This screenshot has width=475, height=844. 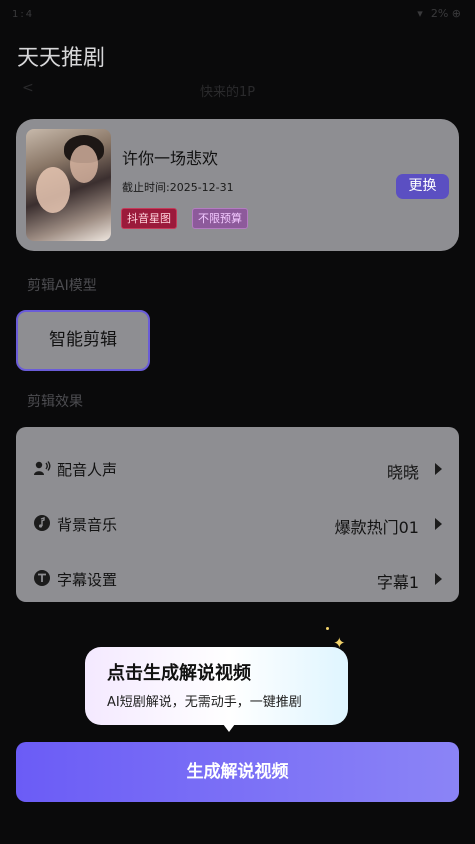 I want to click on tag-douyin: 抖音星图, so click(x=149, y=218).